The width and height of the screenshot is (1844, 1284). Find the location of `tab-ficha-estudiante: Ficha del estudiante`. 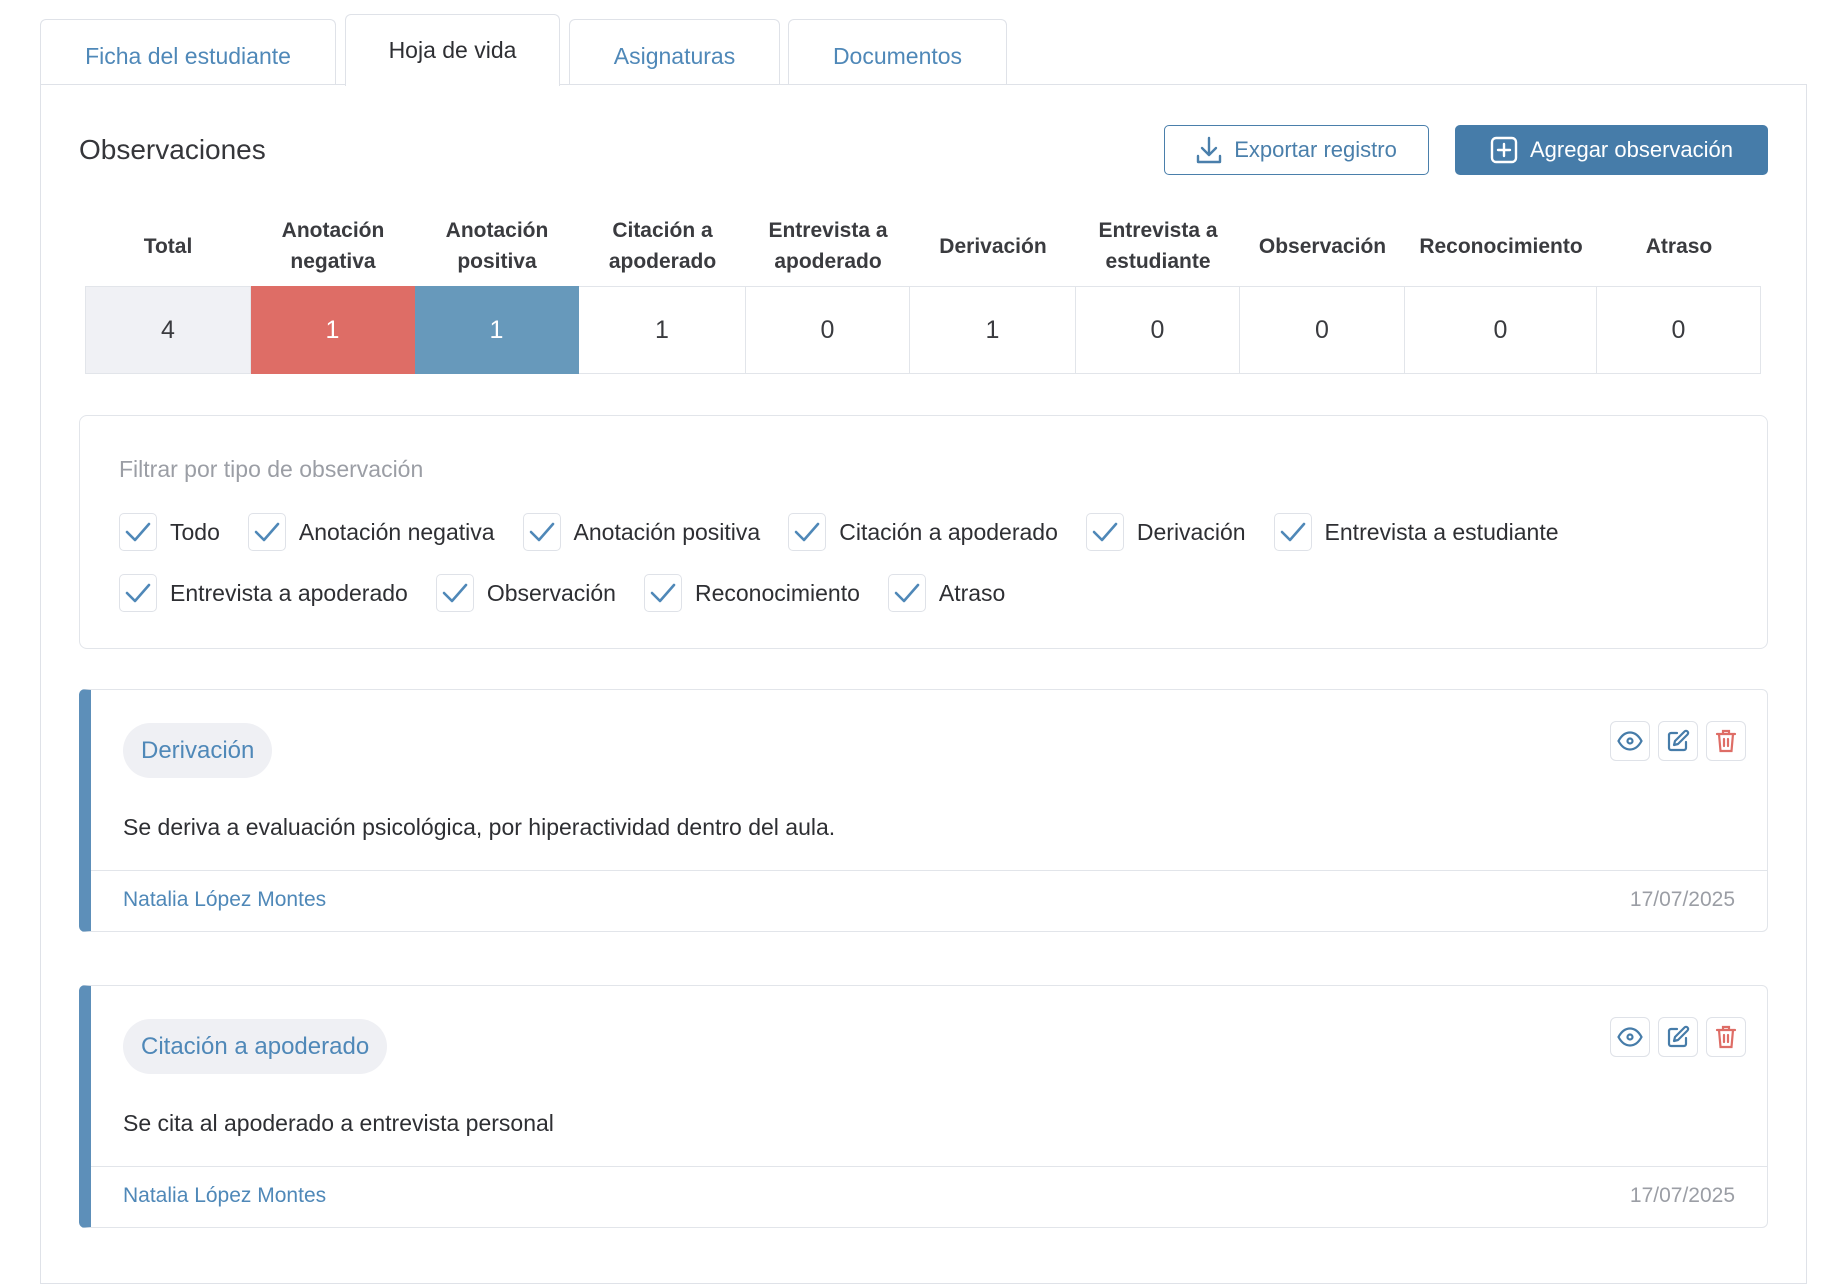

tab-ficha-estudiante: Ficha del estudiante is located at coordinates (188, 52).